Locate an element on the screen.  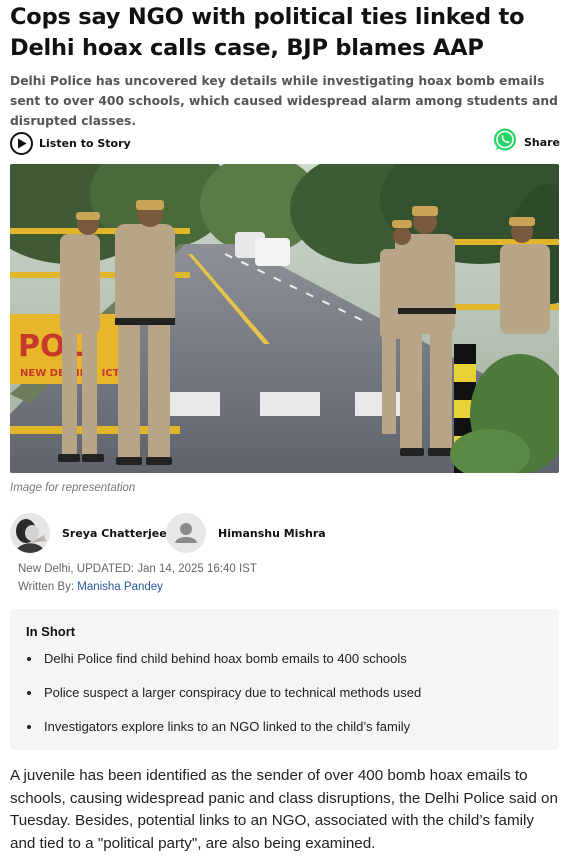
in-short-title: In Short is located at coordinates (51, 631).